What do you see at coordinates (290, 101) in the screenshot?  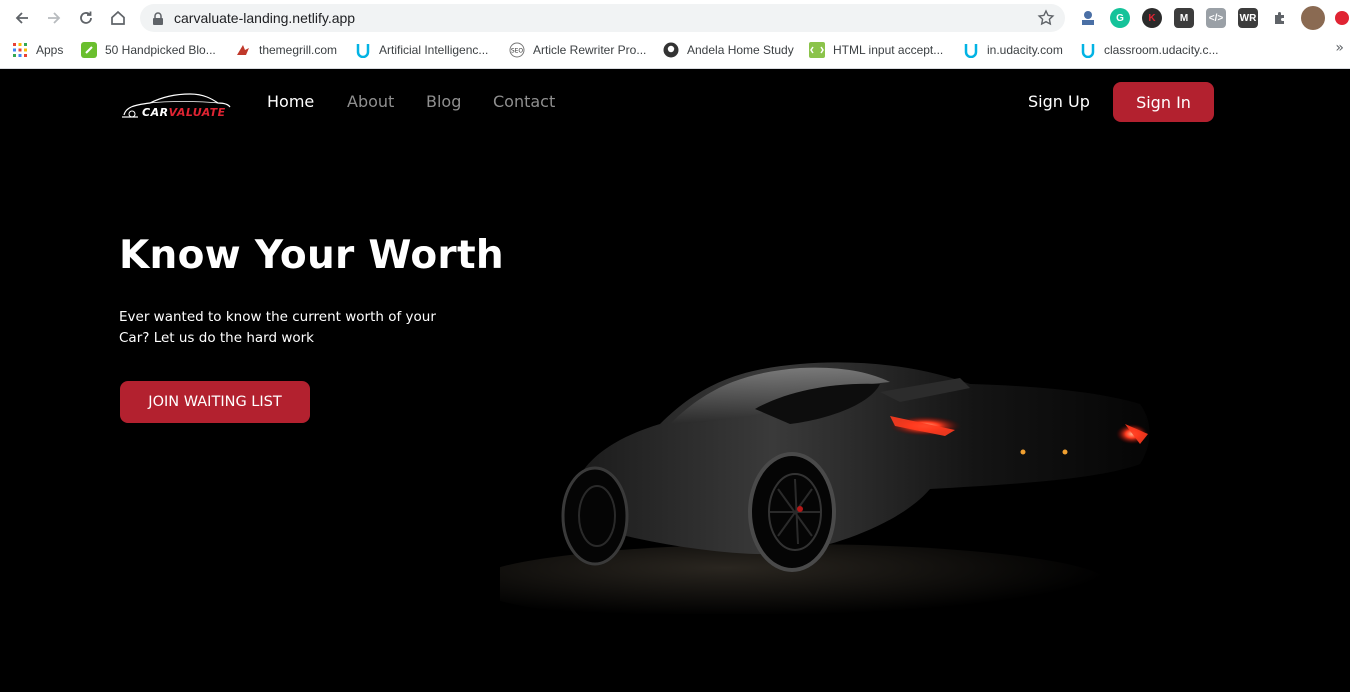 I see `nav-home: Home` at bounding box center [290, 101].